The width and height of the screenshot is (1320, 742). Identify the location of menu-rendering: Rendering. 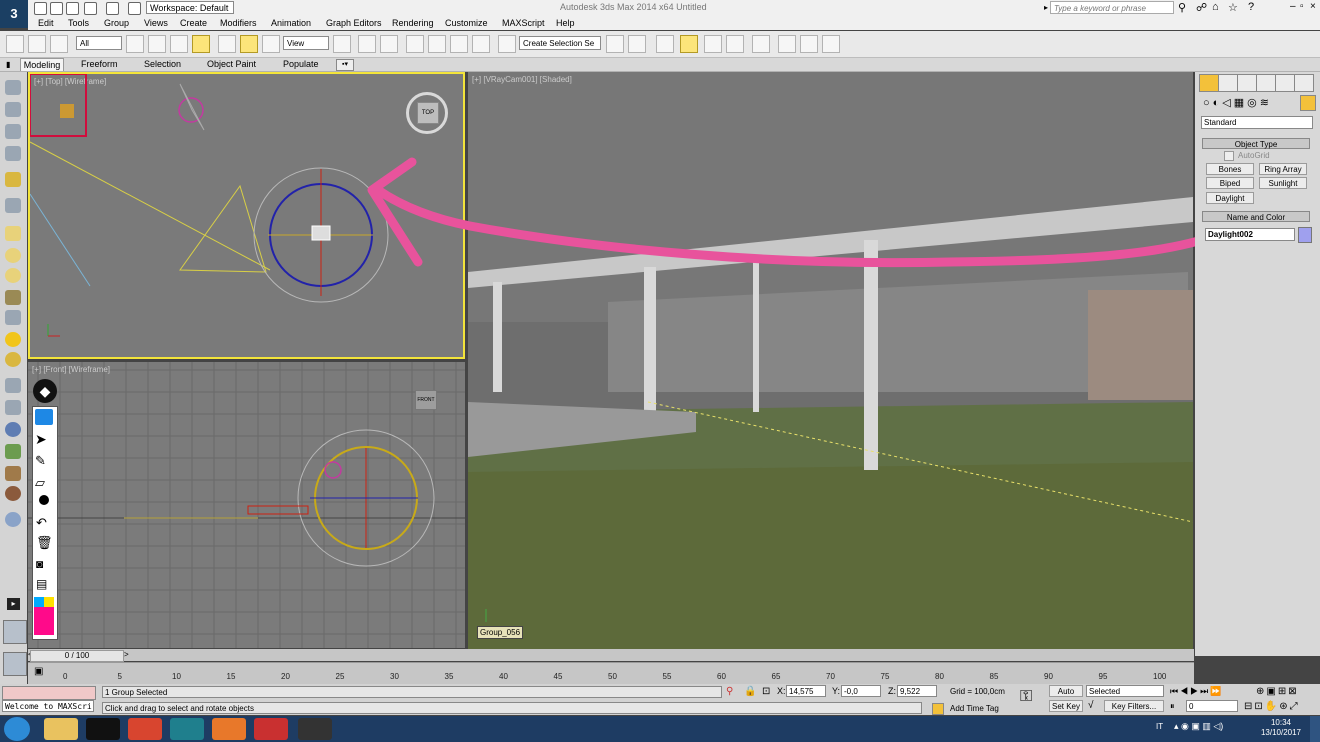
(413, 23).